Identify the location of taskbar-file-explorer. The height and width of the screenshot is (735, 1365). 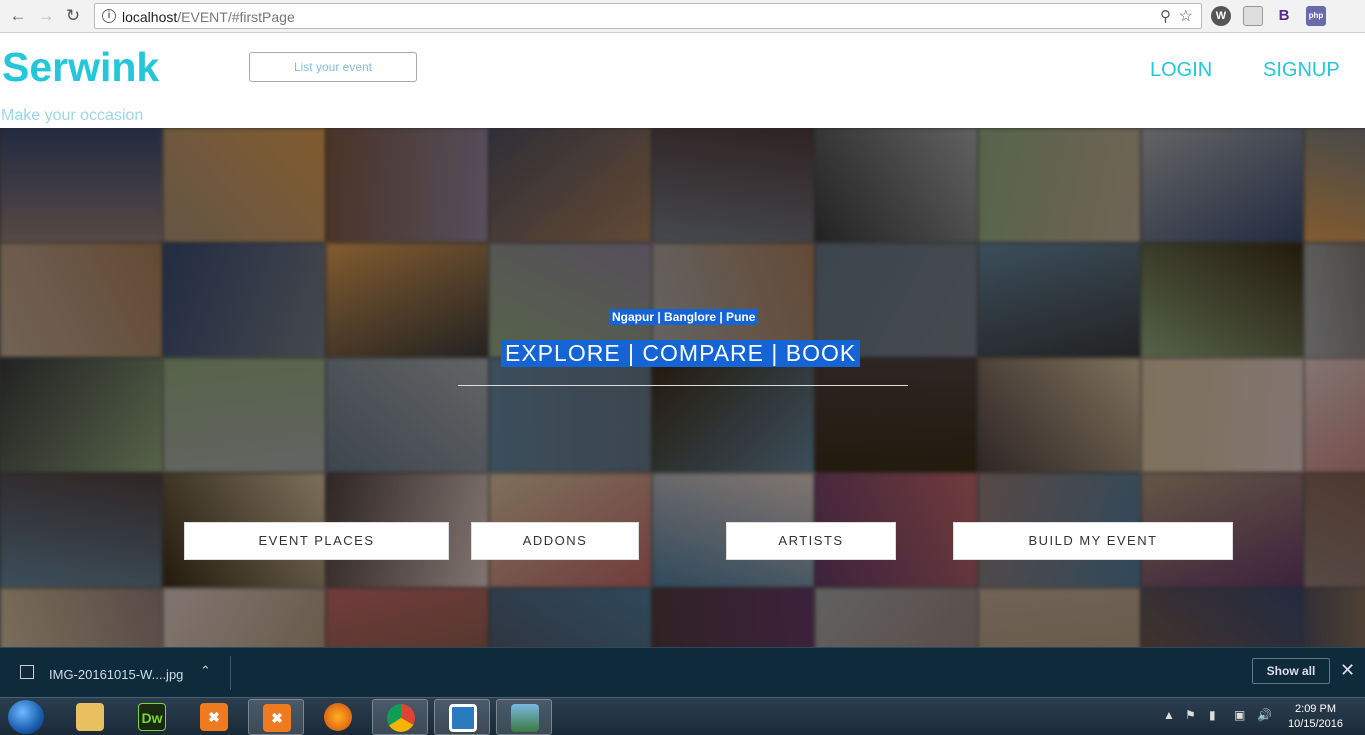
(90, 717).